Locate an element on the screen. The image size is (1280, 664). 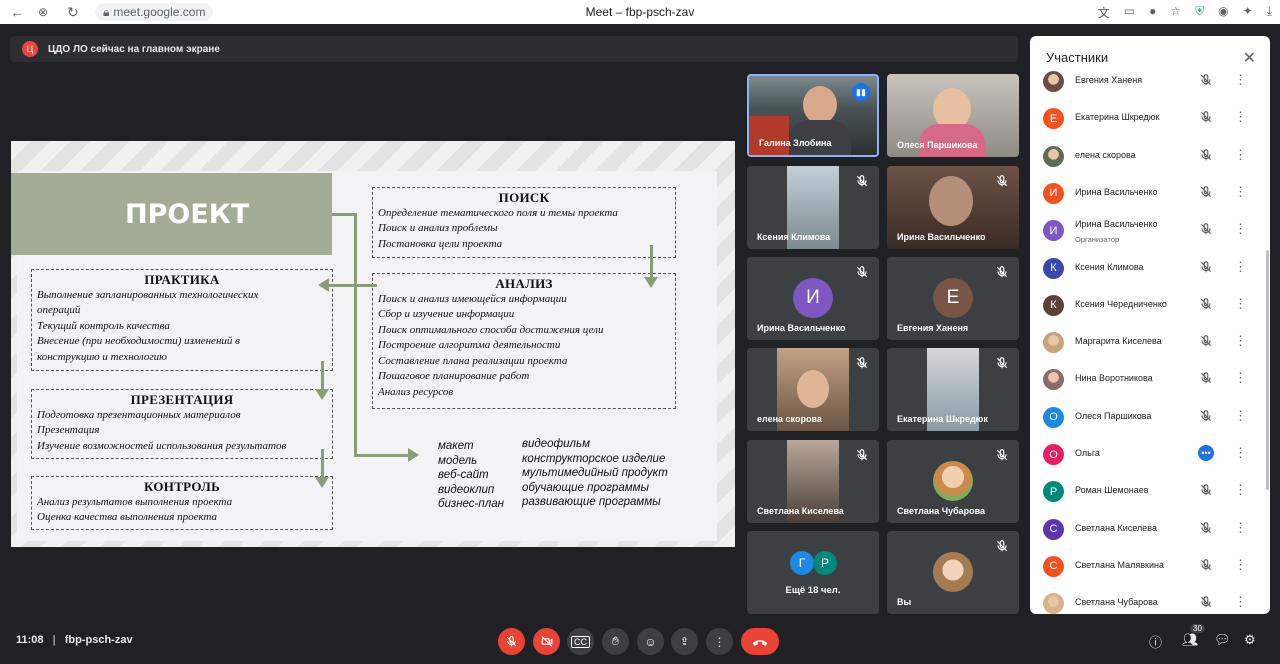
people-icon: 👥︎ is located at coordinates (1190, 640).